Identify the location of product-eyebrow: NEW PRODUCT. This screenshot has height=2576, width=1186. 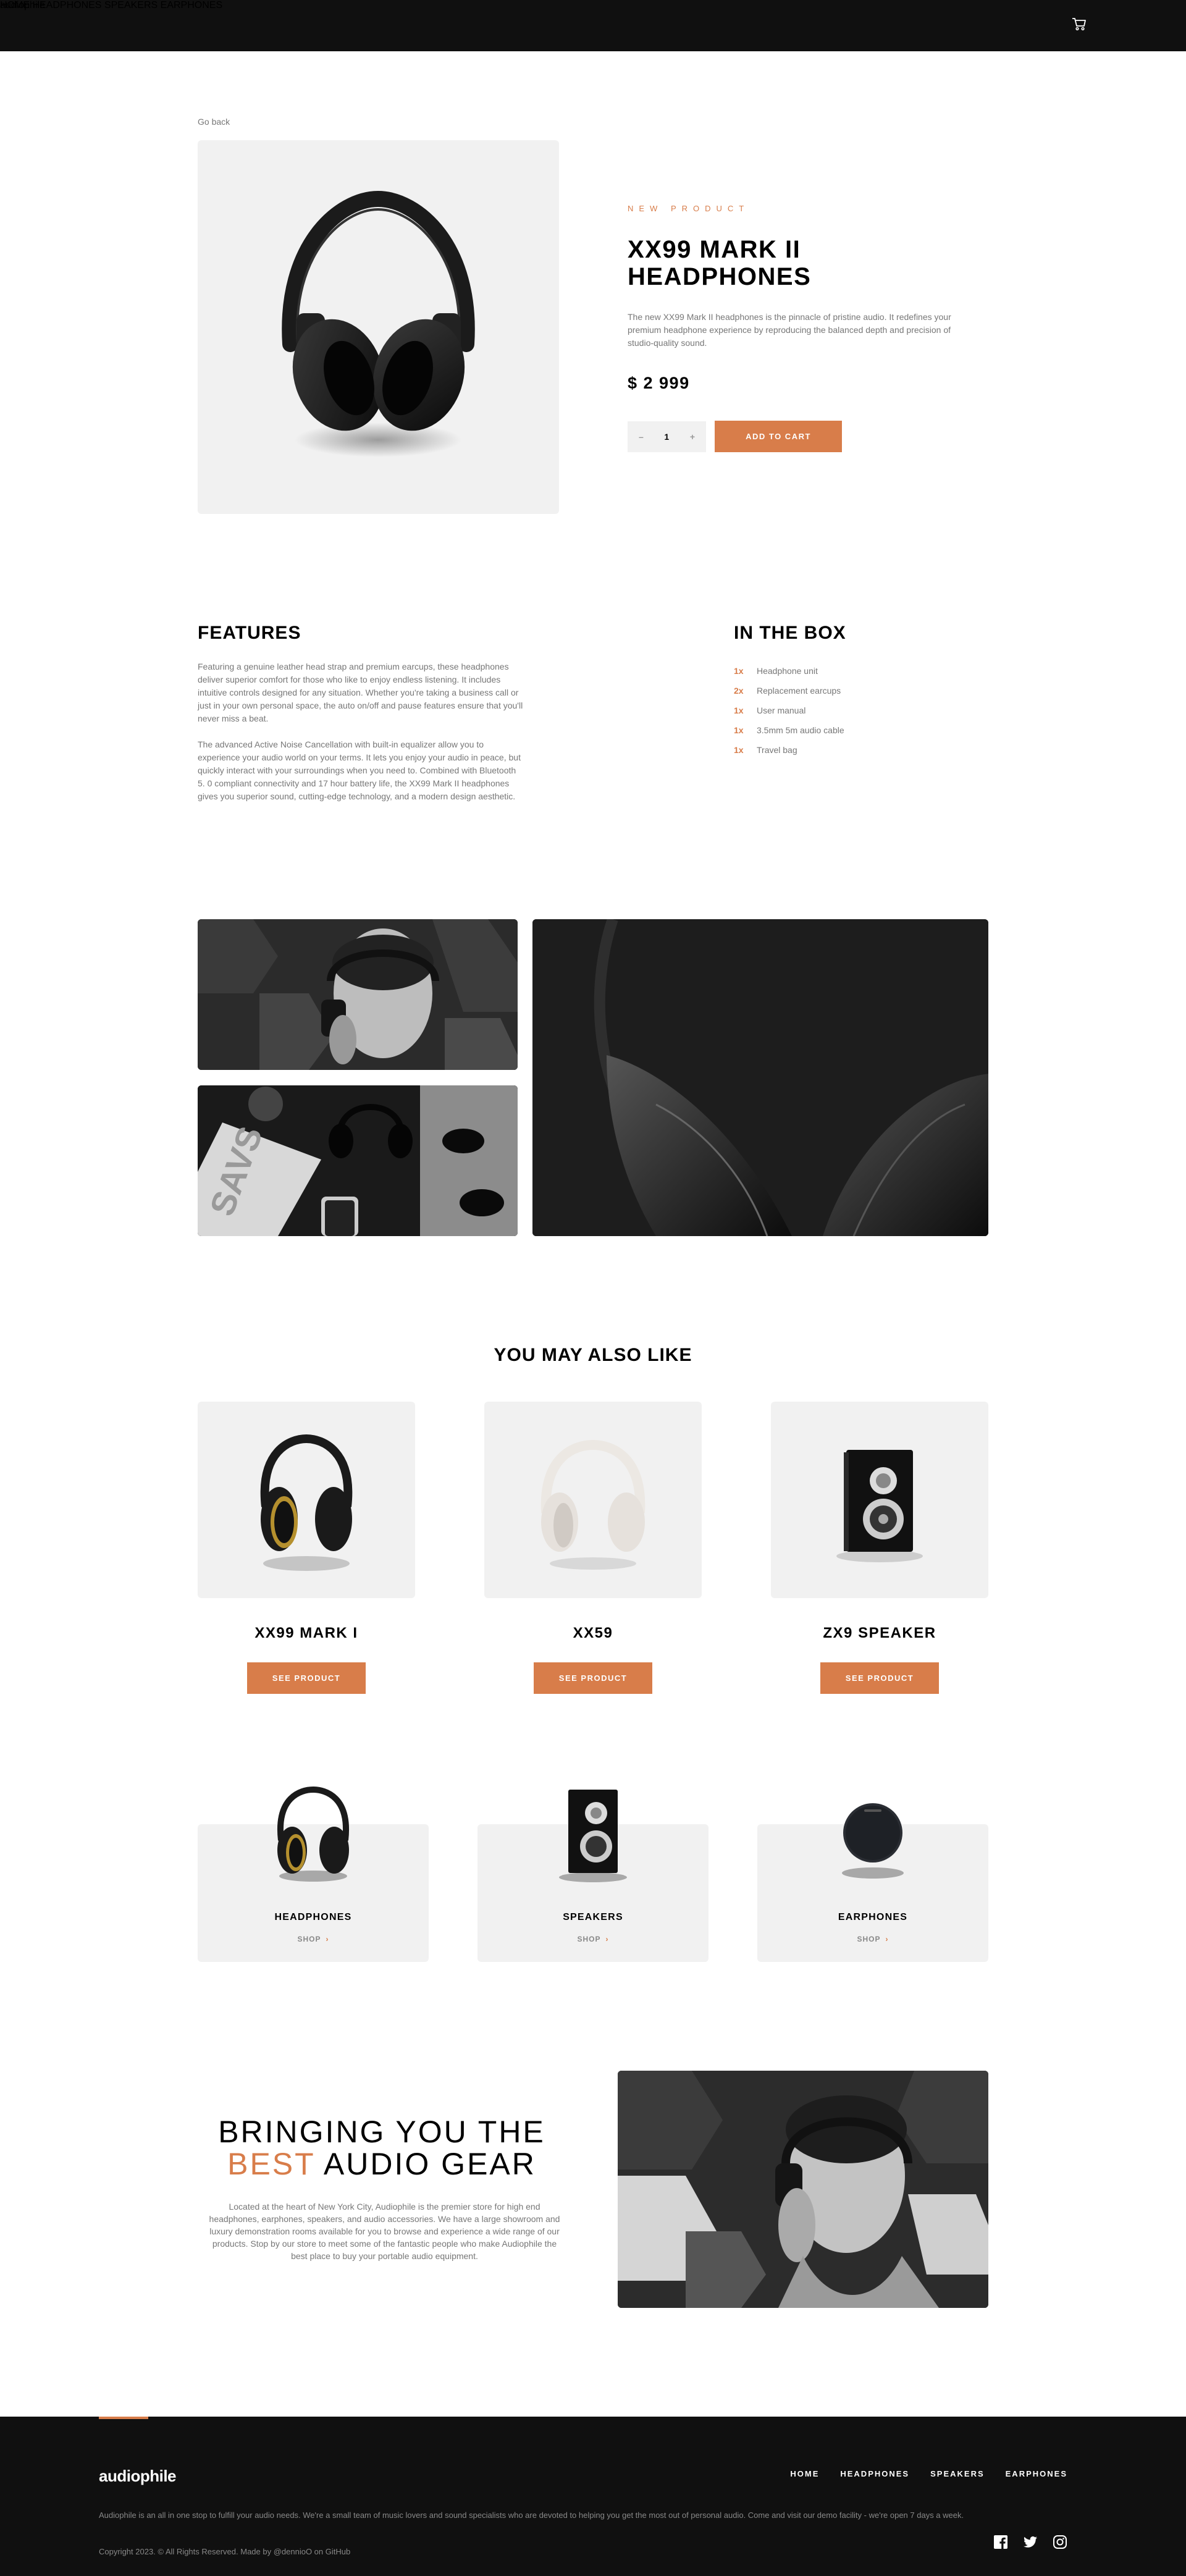
(689, 208).